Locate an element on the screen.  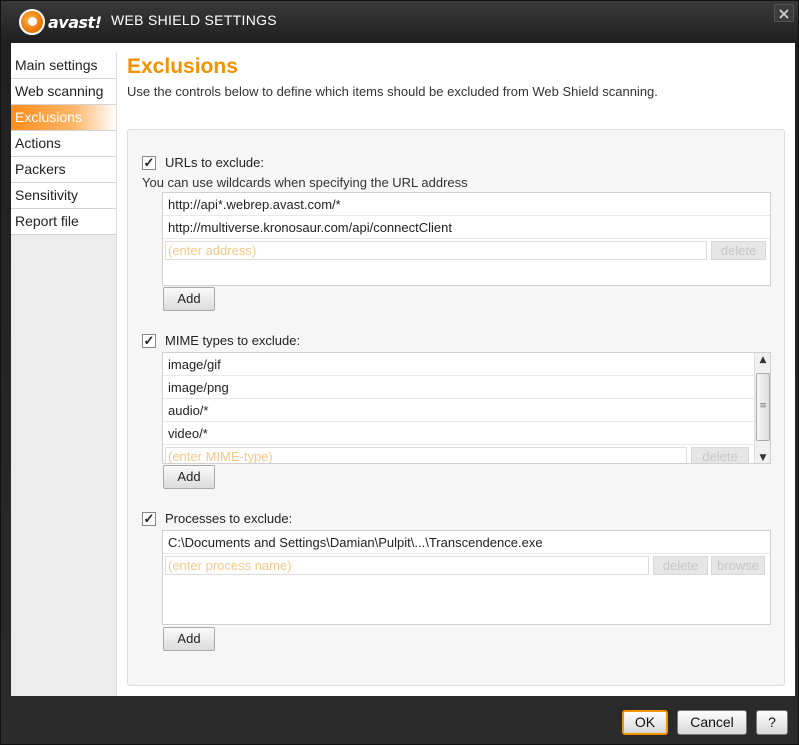
mime-section-header: ✓ MIME types to exclude: is located at coordinates (221, 340).